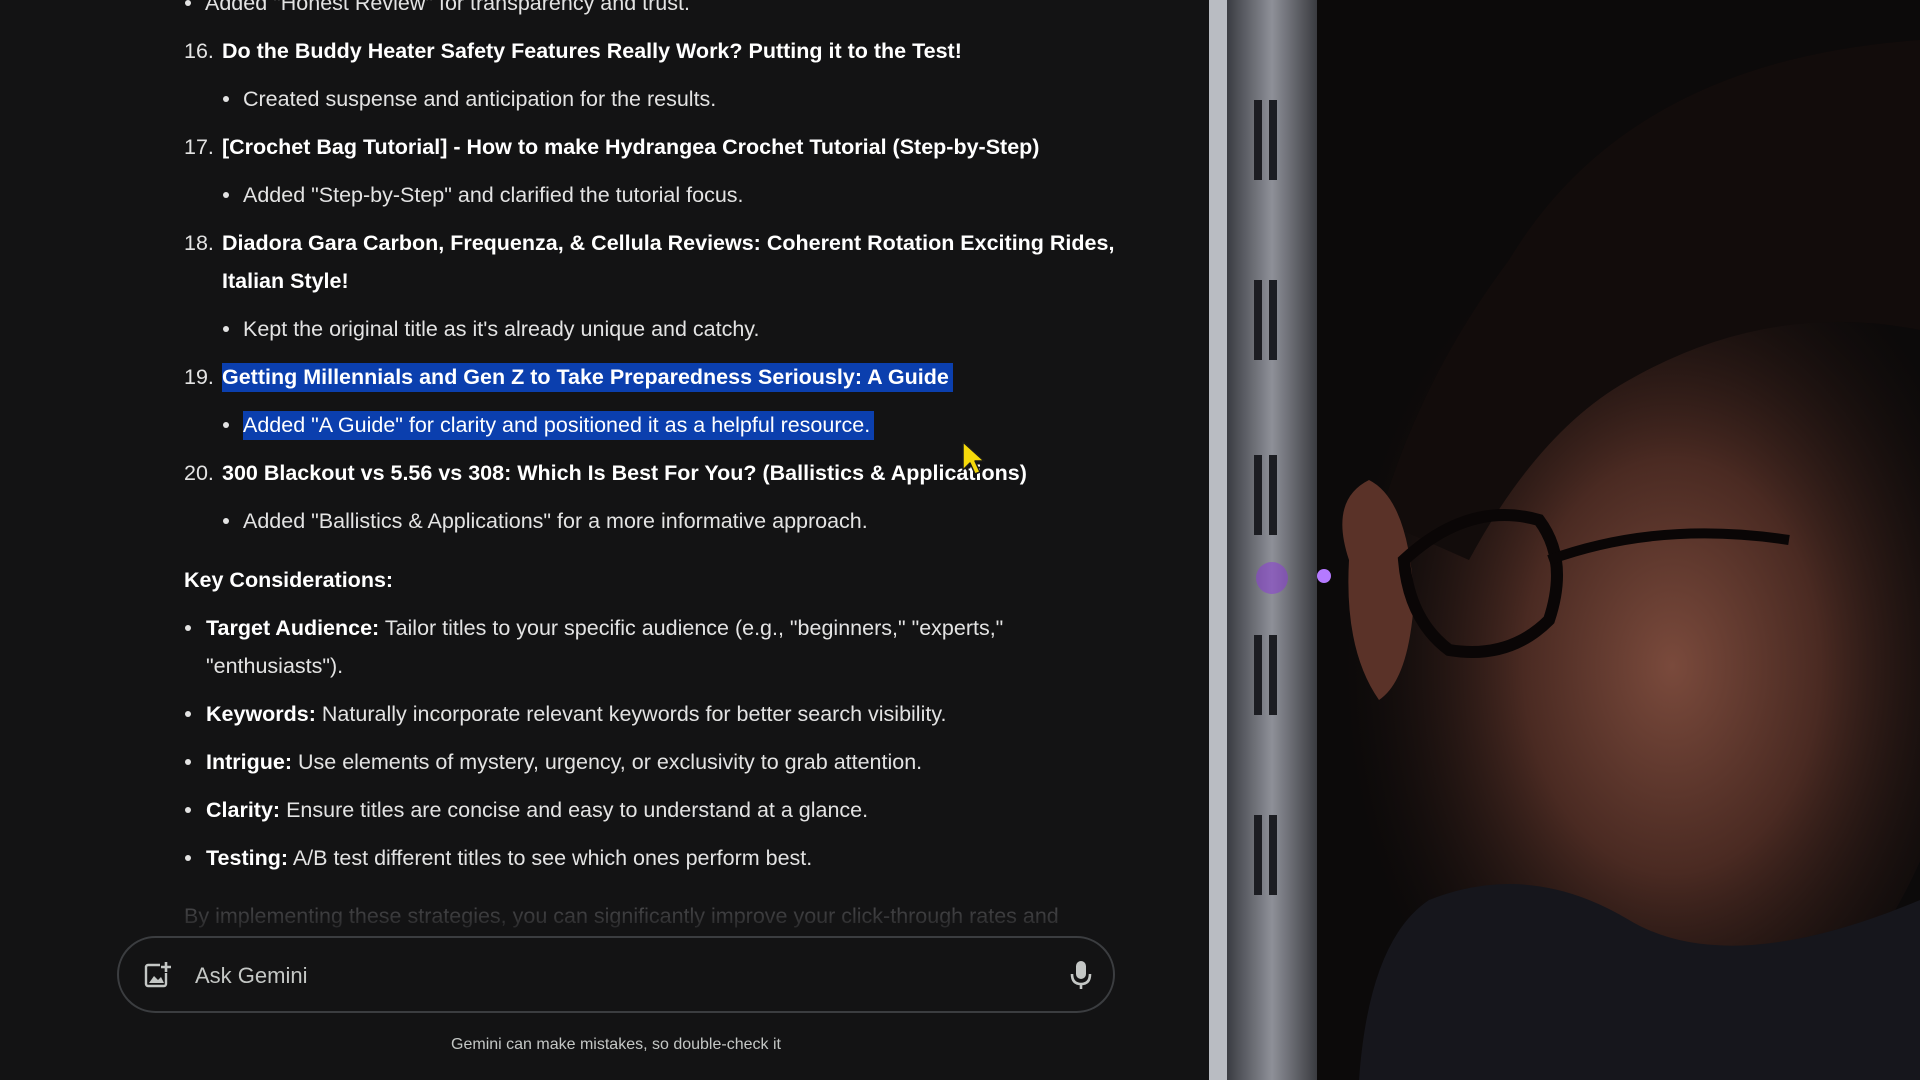 This screenshot has height=1080, width=1920. What do you see at coordinates (199, 147) in the screenshot?
I see `item-number: 17.` at bounding box center [199, 147].